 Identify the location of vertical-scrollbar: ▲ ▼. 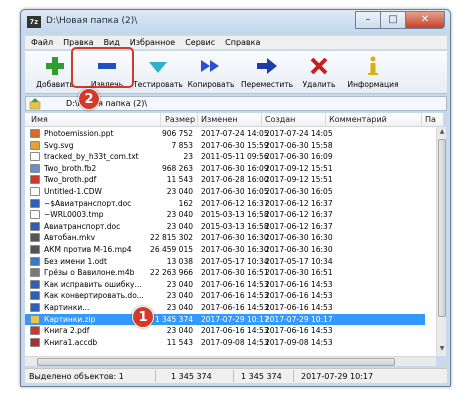
(441, 241).